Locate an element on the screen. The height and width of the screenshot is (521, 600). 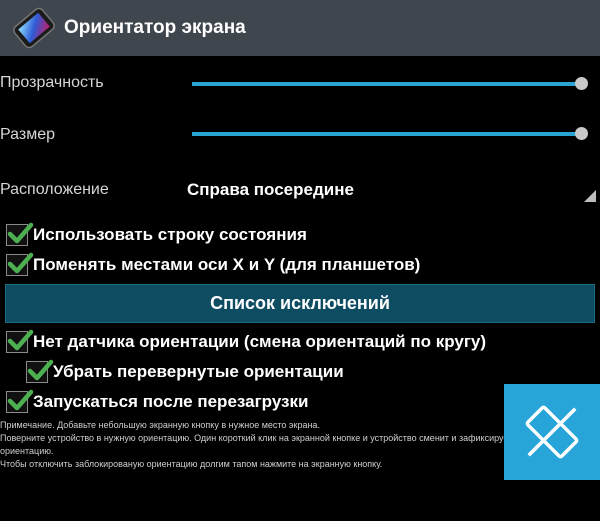
transparency-slider is located at coordinates (390, 84).